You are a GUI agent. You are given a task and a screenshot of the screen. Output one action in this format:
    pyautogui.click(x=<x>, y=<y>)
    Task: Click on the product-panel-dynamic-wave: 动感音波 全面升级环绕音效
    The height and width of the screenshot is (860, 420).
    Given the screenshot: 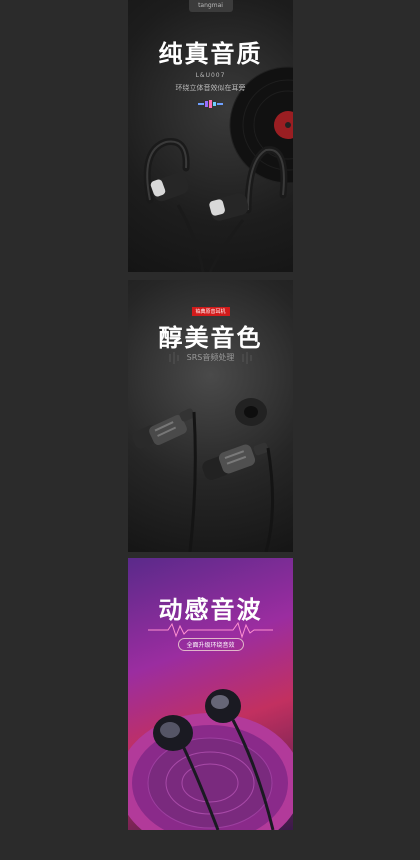 What is the action you would take?
    pyautogui.click(x=210, y=694)
    